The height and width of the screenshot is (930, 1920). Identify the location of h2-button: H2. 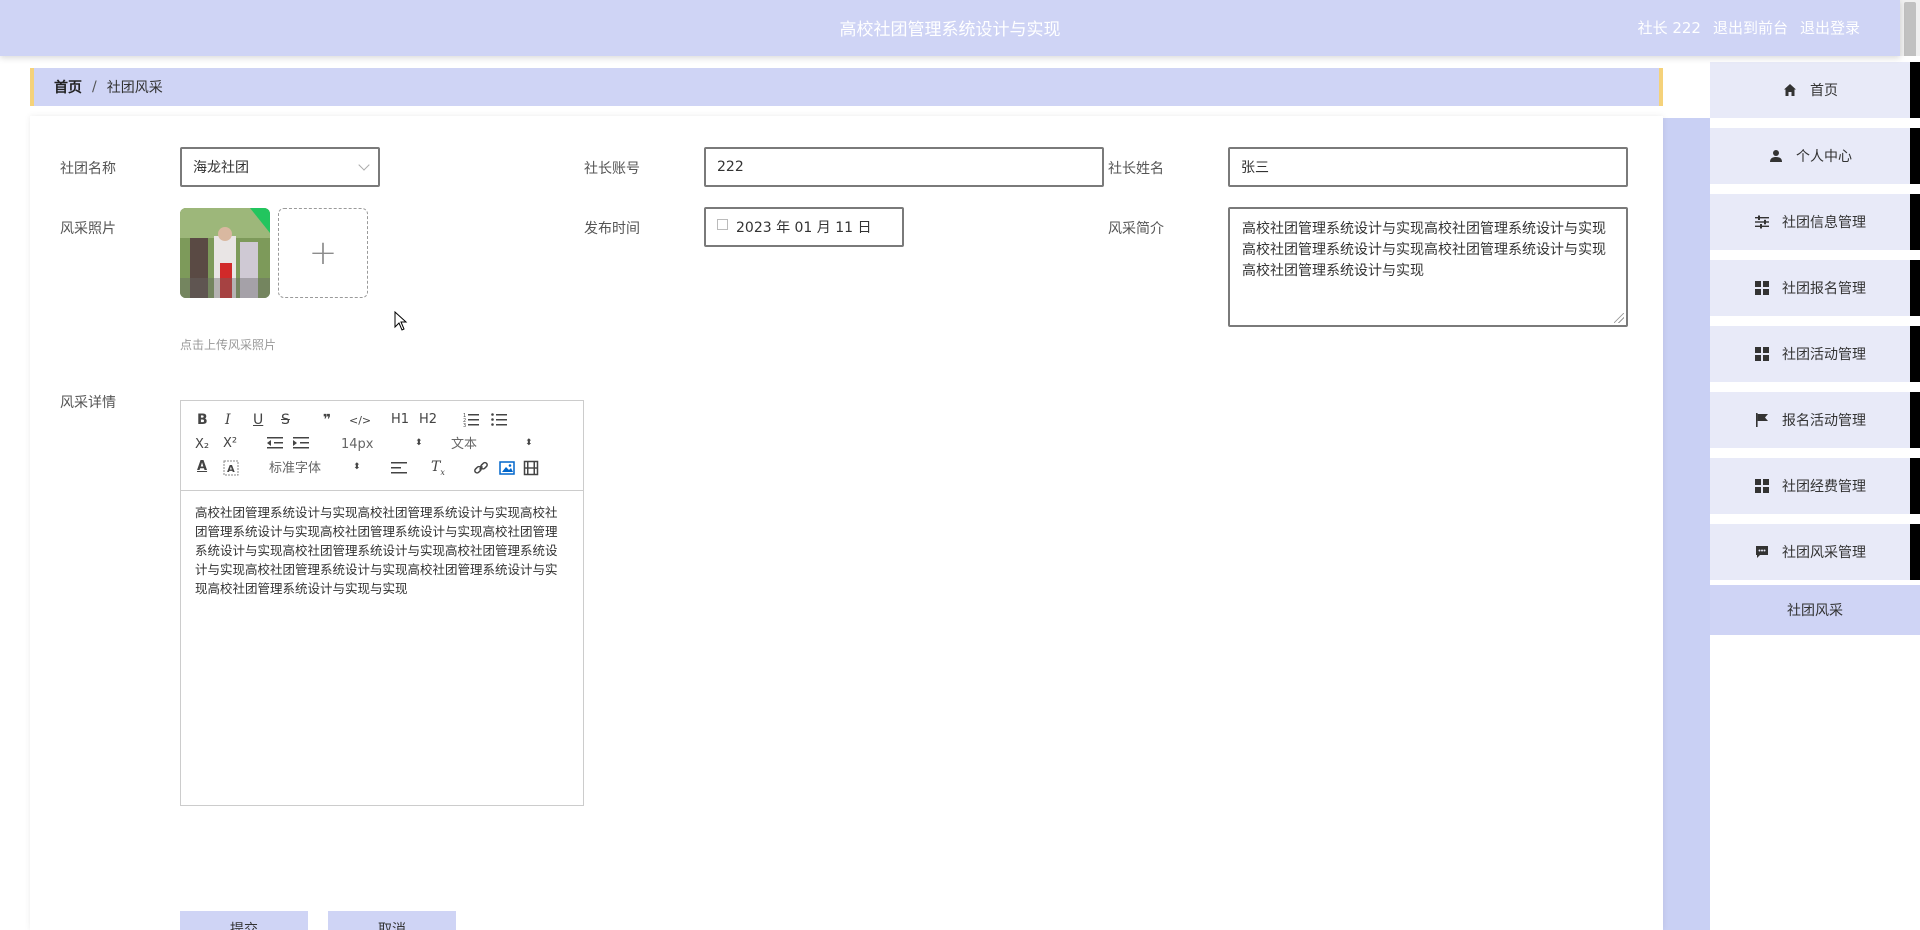
(428, 419).